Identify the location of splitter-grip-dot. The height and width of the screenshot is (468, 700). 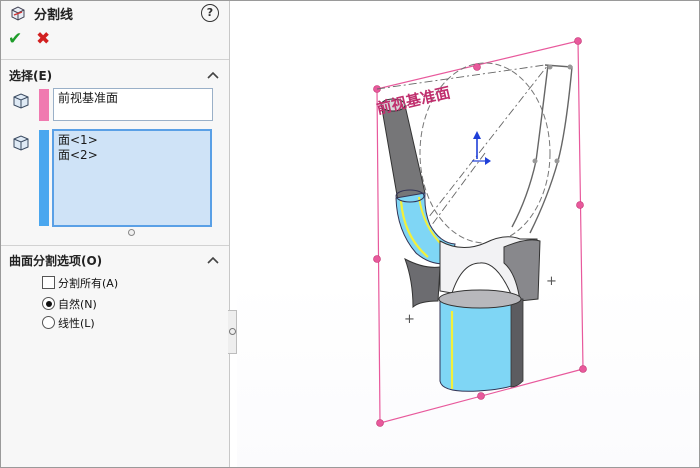
(232, 331).